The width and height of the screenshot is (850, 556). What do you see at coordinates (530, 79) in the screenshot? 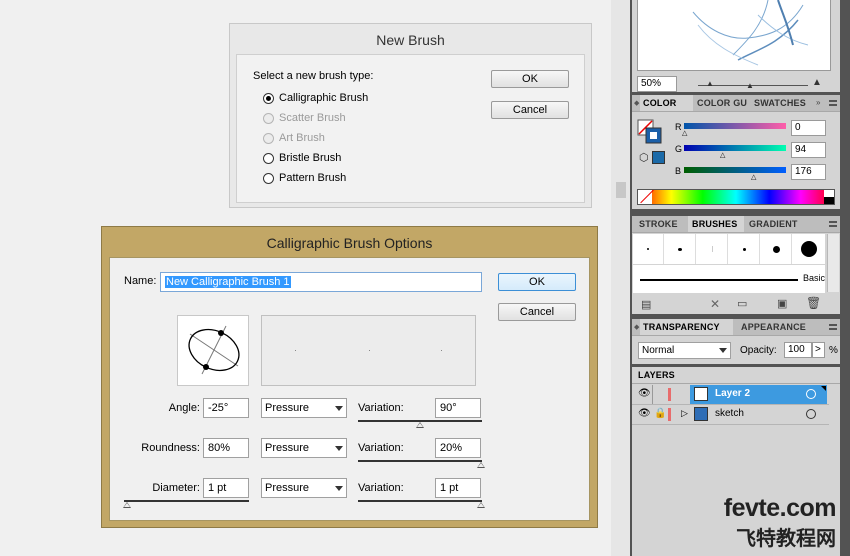
I see `new-brush-ok-button: OK` at bounding box center [530, 79].